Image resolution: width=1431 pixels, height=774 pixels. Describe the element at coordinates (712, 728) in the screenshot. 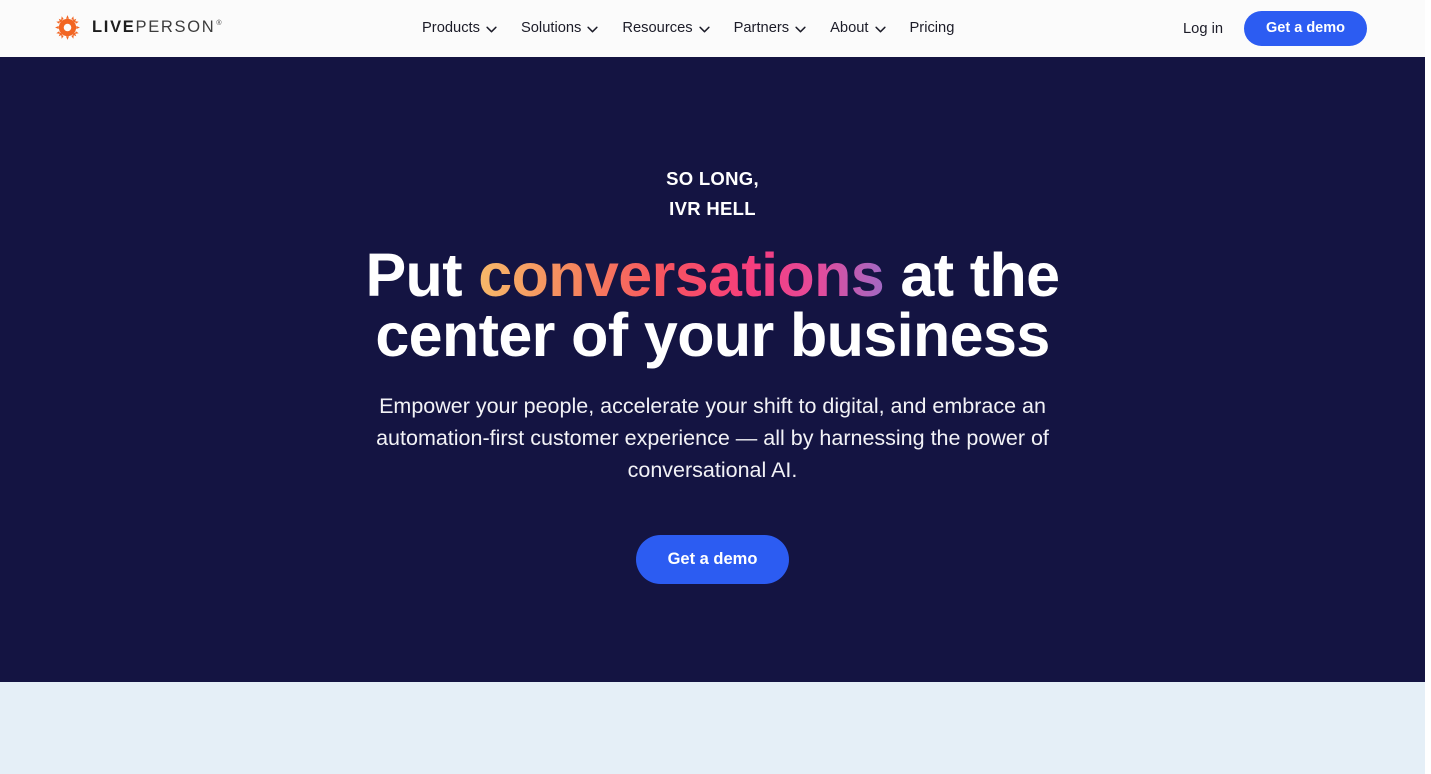

I see `next-section-placeholder` at that location.